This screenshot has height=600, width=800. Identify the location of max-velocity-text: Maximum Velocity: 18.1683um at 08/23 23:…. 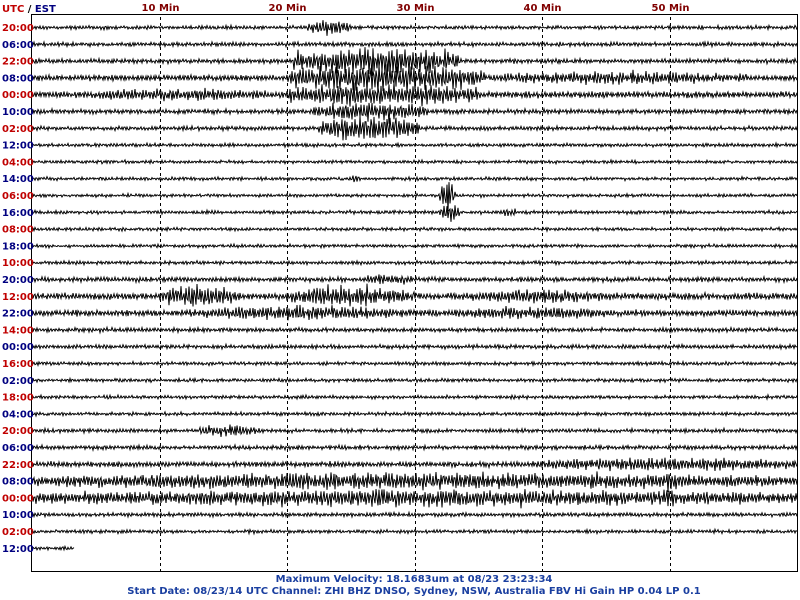
(414, 579).